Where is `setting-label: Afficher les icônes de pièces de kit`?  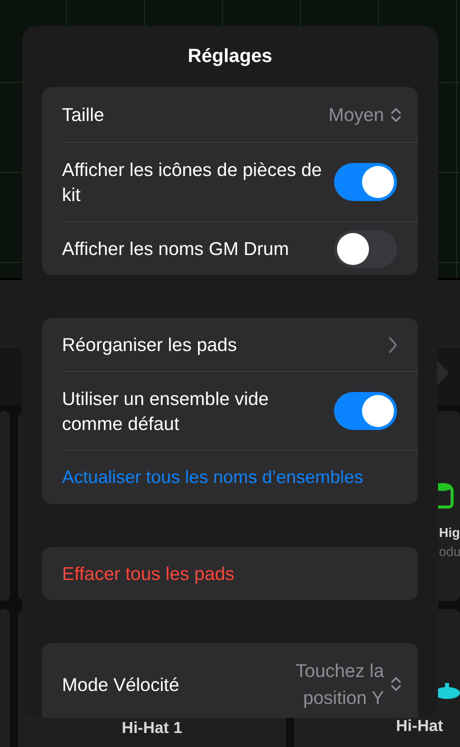 setting-label: Afficher les icônes de pièces de kit is located at coordinates (192, 182).